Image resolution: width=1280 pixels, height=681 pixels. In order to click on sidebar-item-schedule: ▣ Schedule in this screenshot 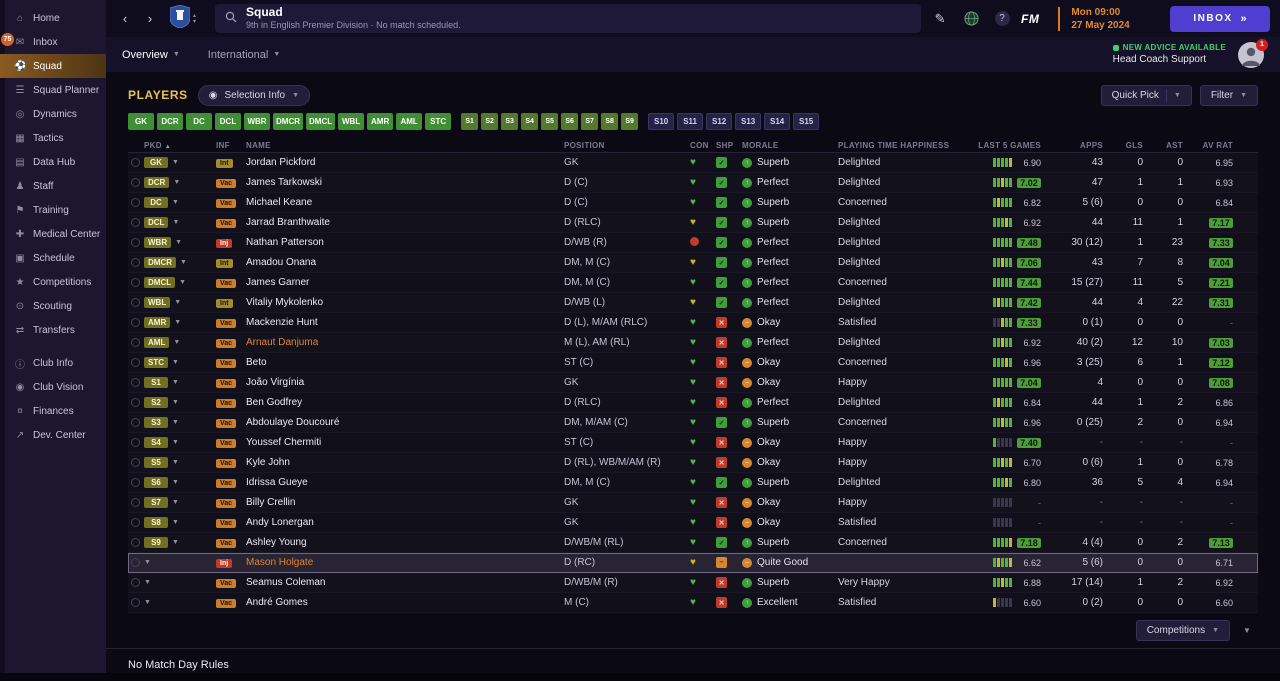, I will do `click(53, 258)`.